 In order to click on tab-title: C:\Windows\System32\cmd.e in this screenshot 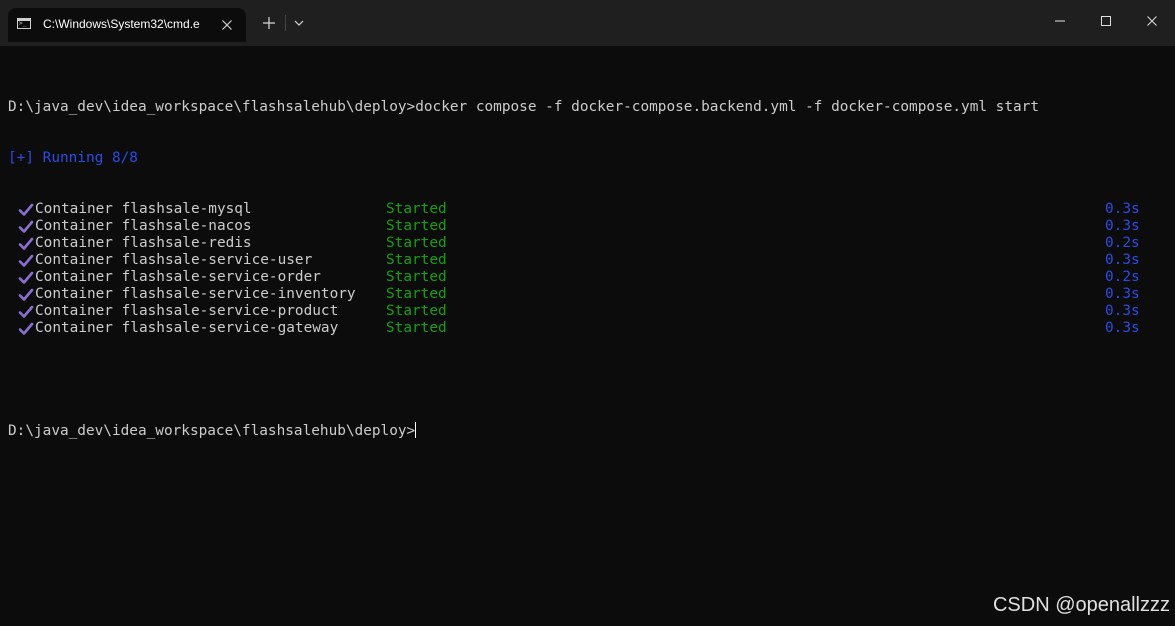, I will do `click(121, 24)`.